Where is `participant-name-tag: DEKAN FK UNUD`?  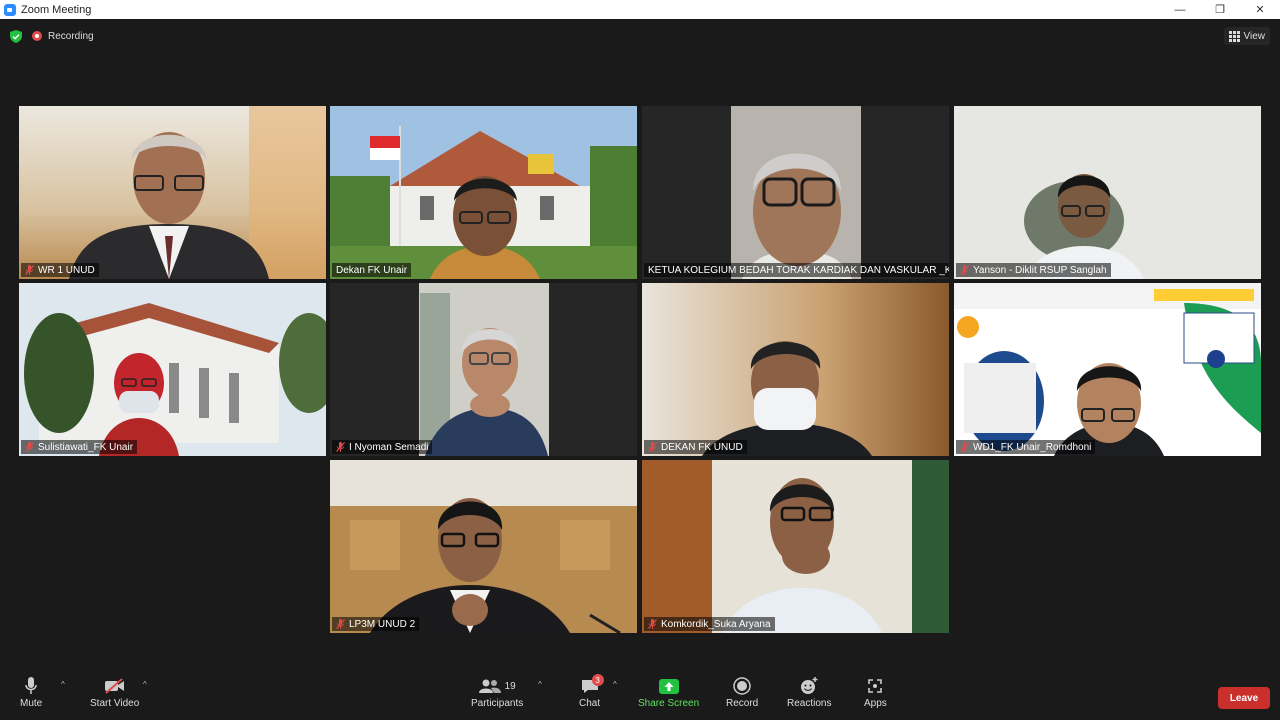
participant-name-tag: DEKAN FK UNUD is located at coordinates (695, 447).